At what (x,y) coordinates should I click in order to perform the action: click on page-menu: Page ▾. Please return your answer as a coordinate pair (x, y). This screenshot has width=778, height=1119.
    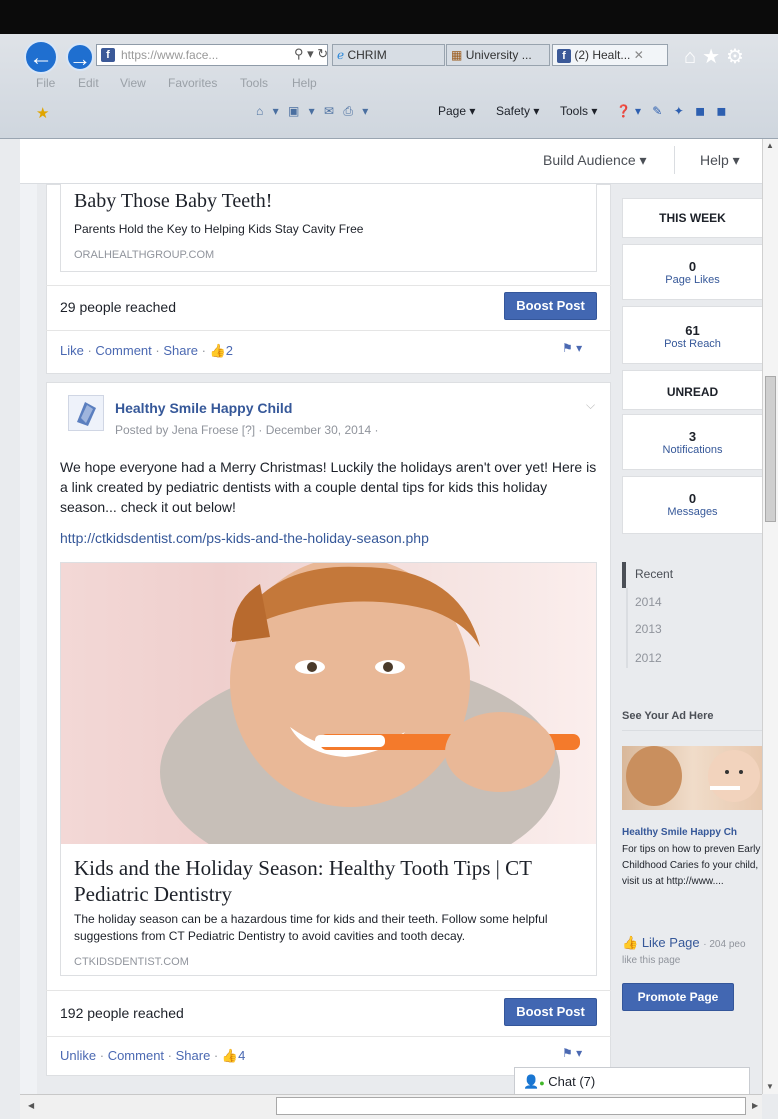
    Looking at the image, I should click on (456, 111).